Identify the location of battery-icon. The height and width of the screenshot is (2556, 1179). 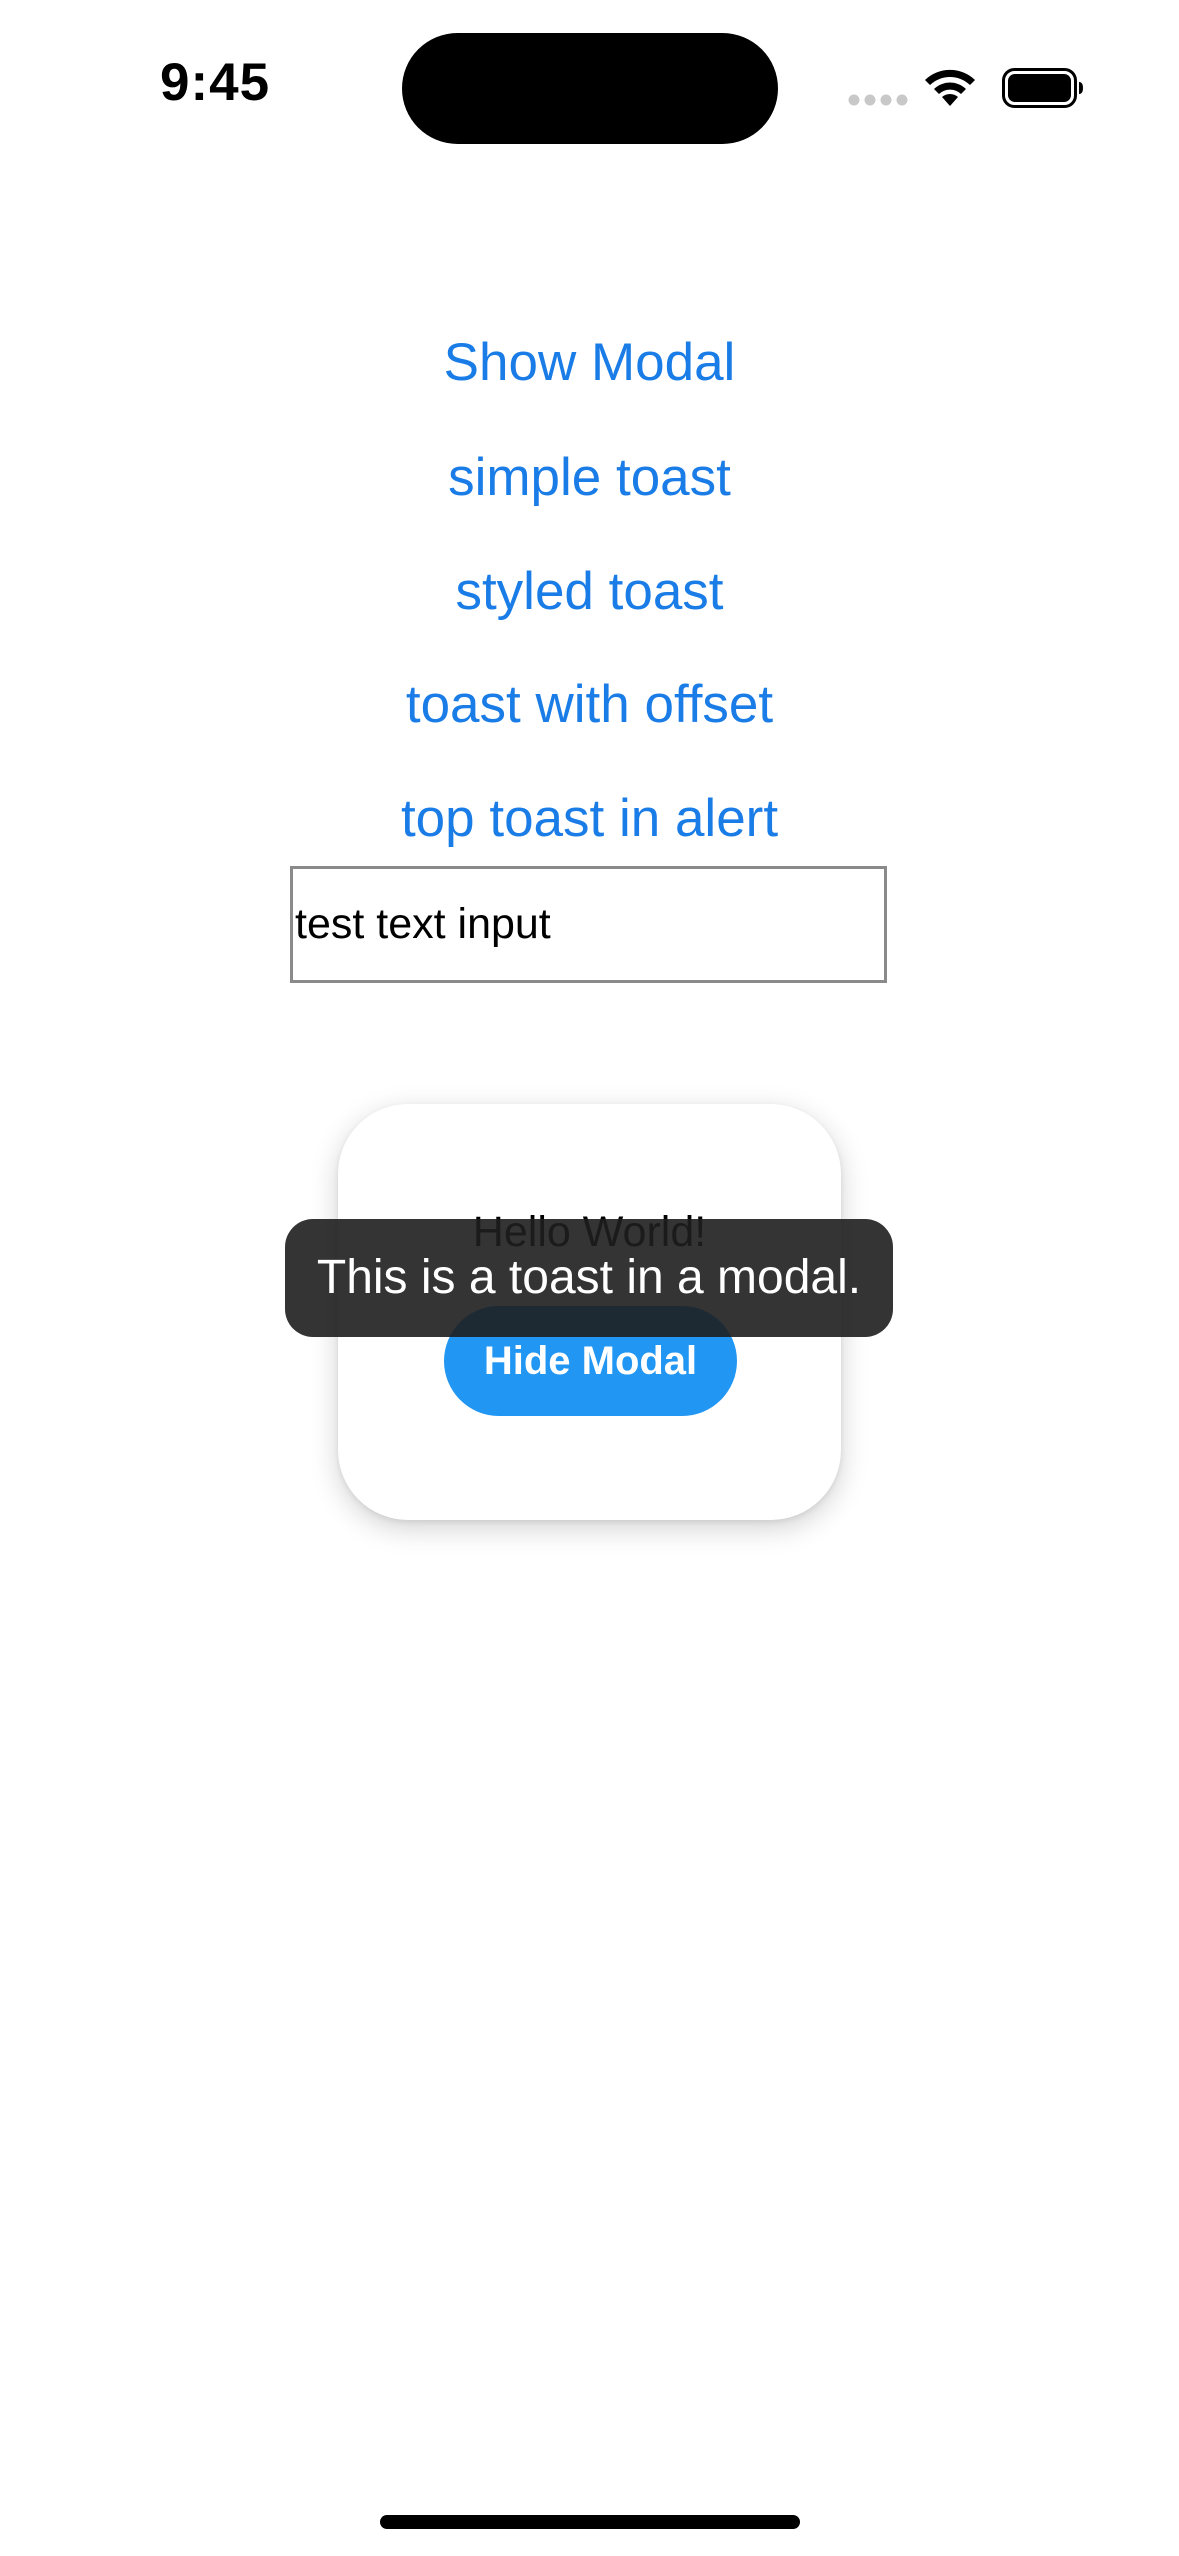
(1042, 88).